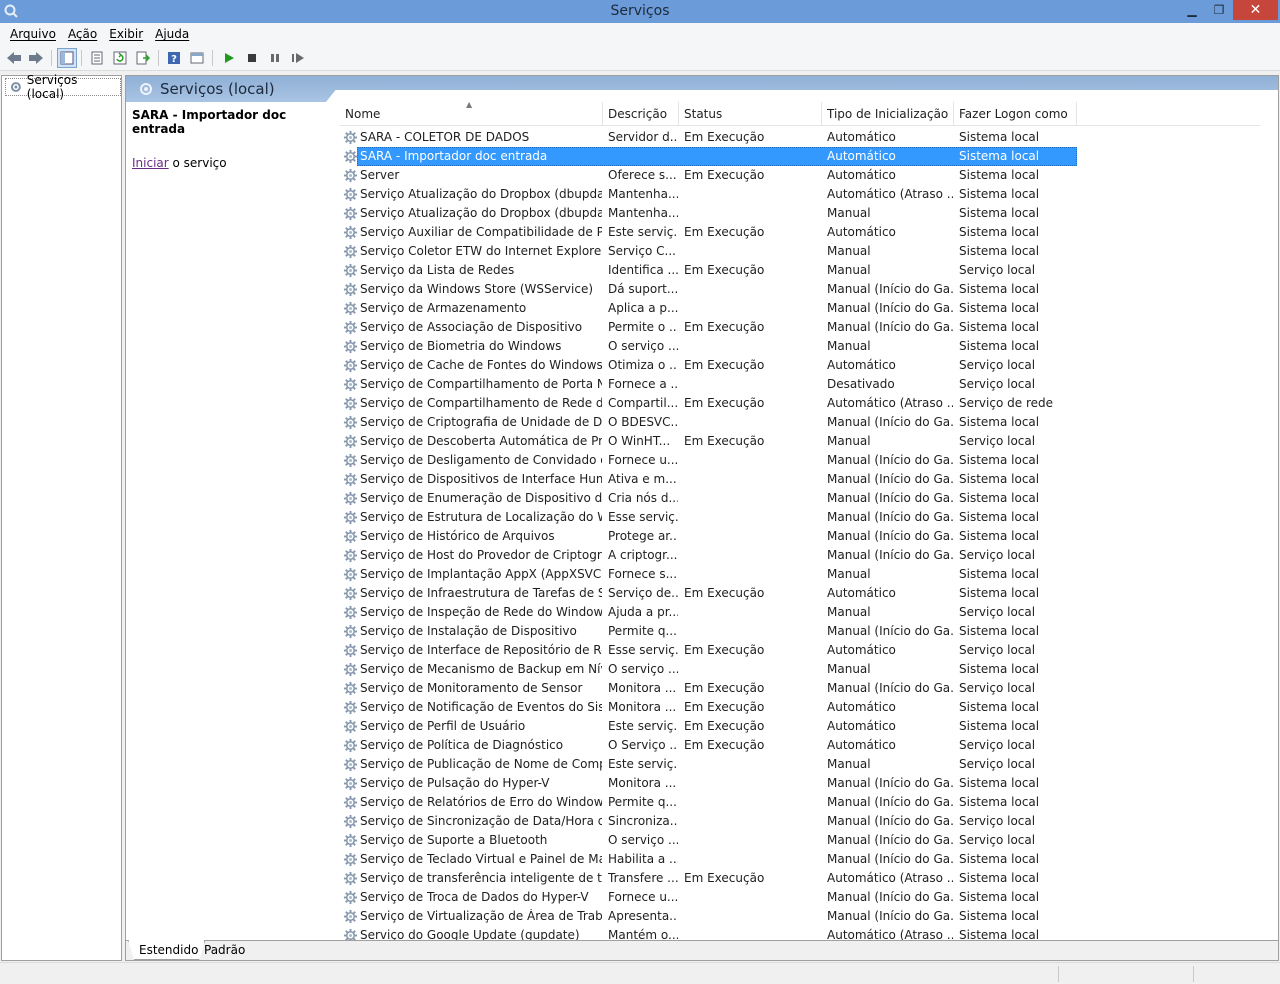  Describe the element at coordinates (82, 34) in the screenshot. I see `menu-acao: Ação` at that location.